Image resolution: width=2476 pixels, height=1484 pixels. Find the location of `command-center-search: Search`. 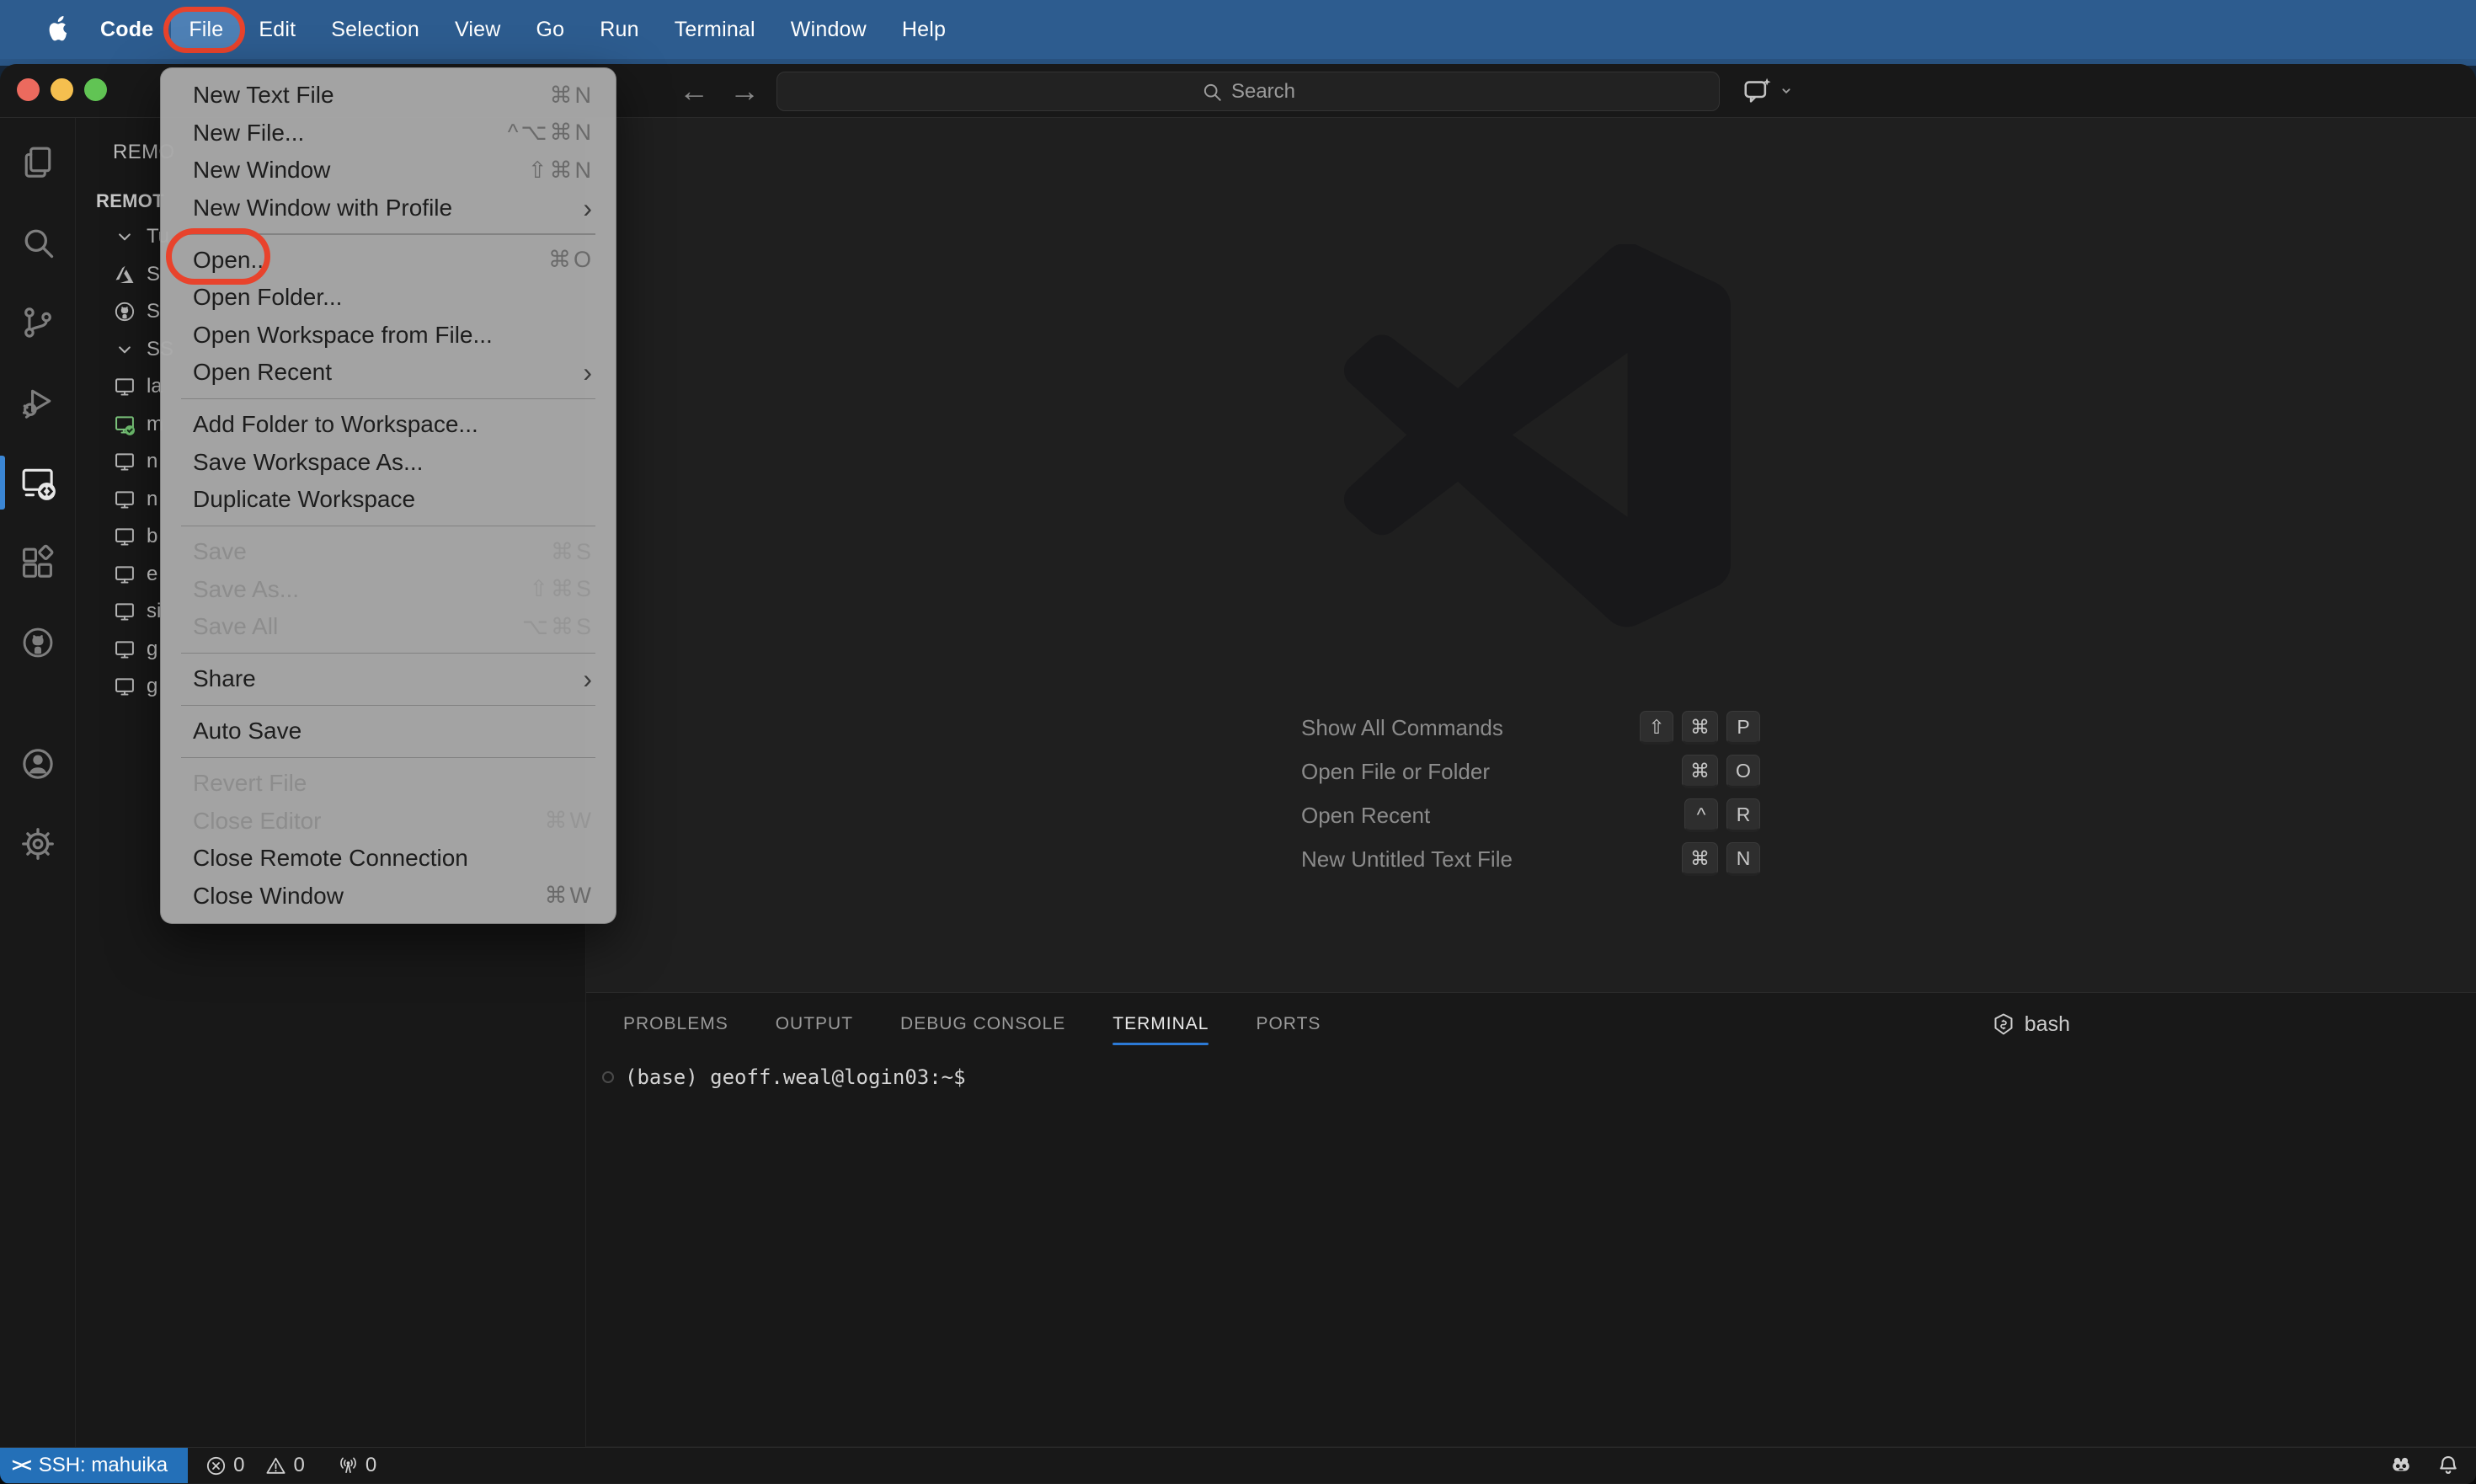

command-center-search: Search is located at coordinates (1248, 91).